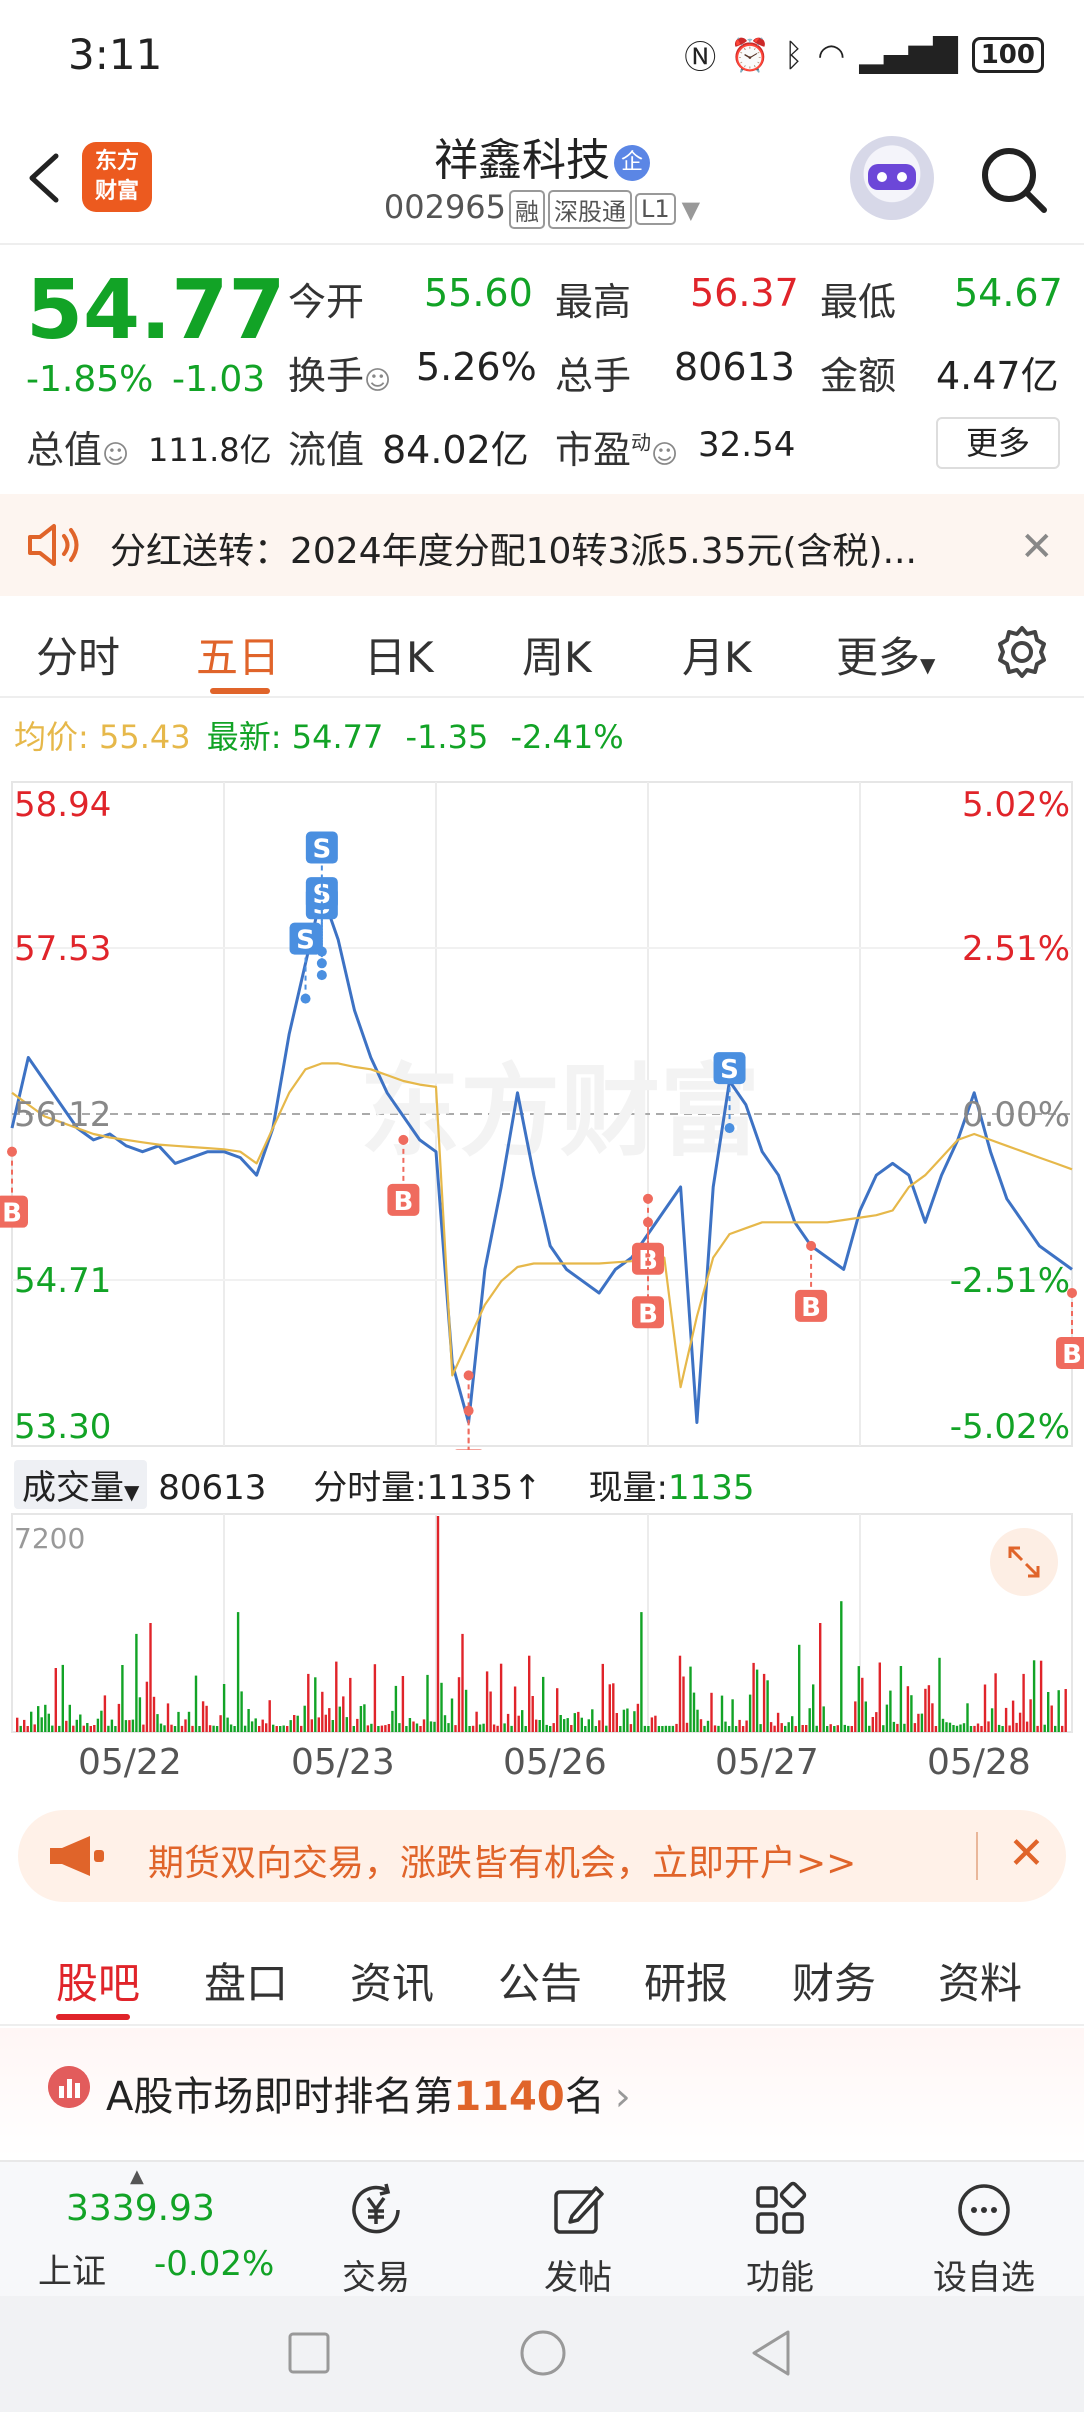  Describe the element at coordinates (998, 443) in the screenshot. I see `more-button: 更多` at that location.